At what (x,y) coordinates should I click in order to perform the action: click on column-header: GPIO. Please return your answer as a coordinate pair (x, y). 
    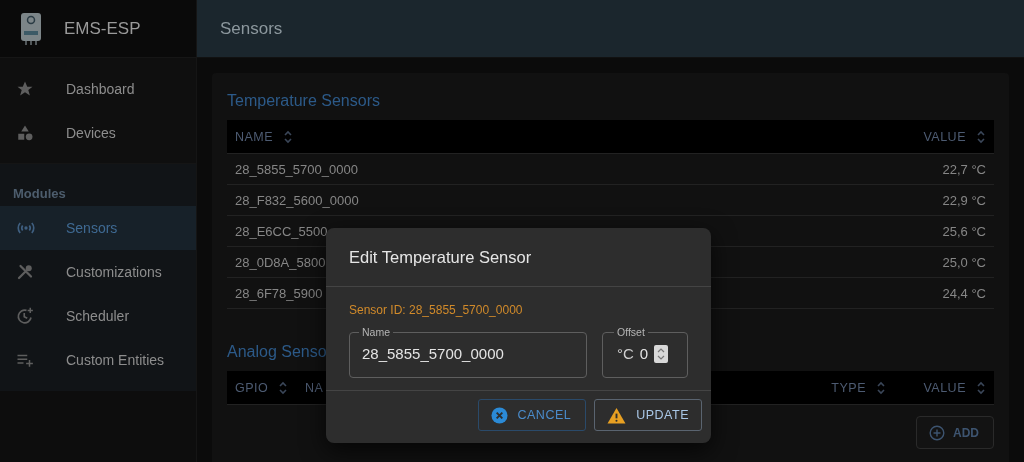
    Looking at the image, I should click on (252, 387).